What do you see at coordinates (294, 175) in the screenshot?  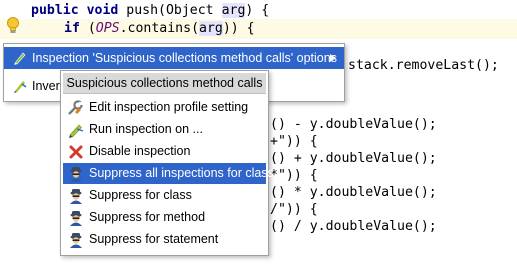 I see `code-line-8: *")) {` at bounding box center [294, 175].